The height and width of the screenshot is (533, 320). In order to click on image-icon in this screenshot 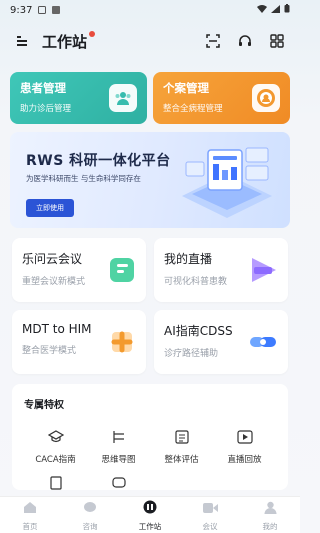, I will do `click(56, 10)`.